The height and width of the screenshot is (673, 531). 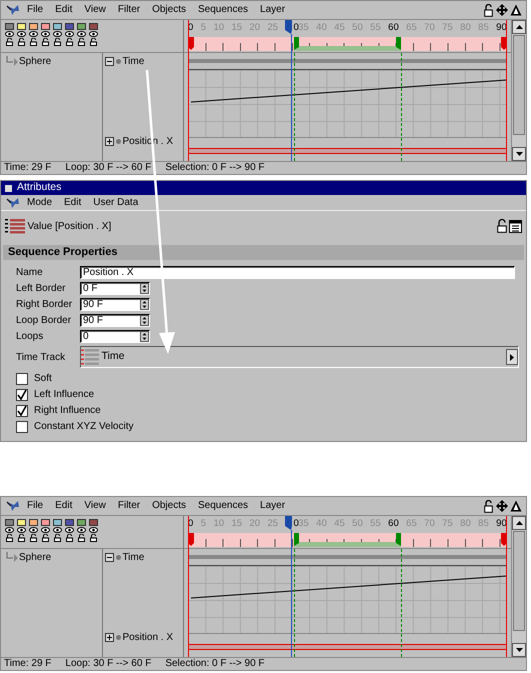 What do you see at coordinates (519, 581) in the screenshot?
I see `scrollbar-thumb` at bounding box center [519, 581].